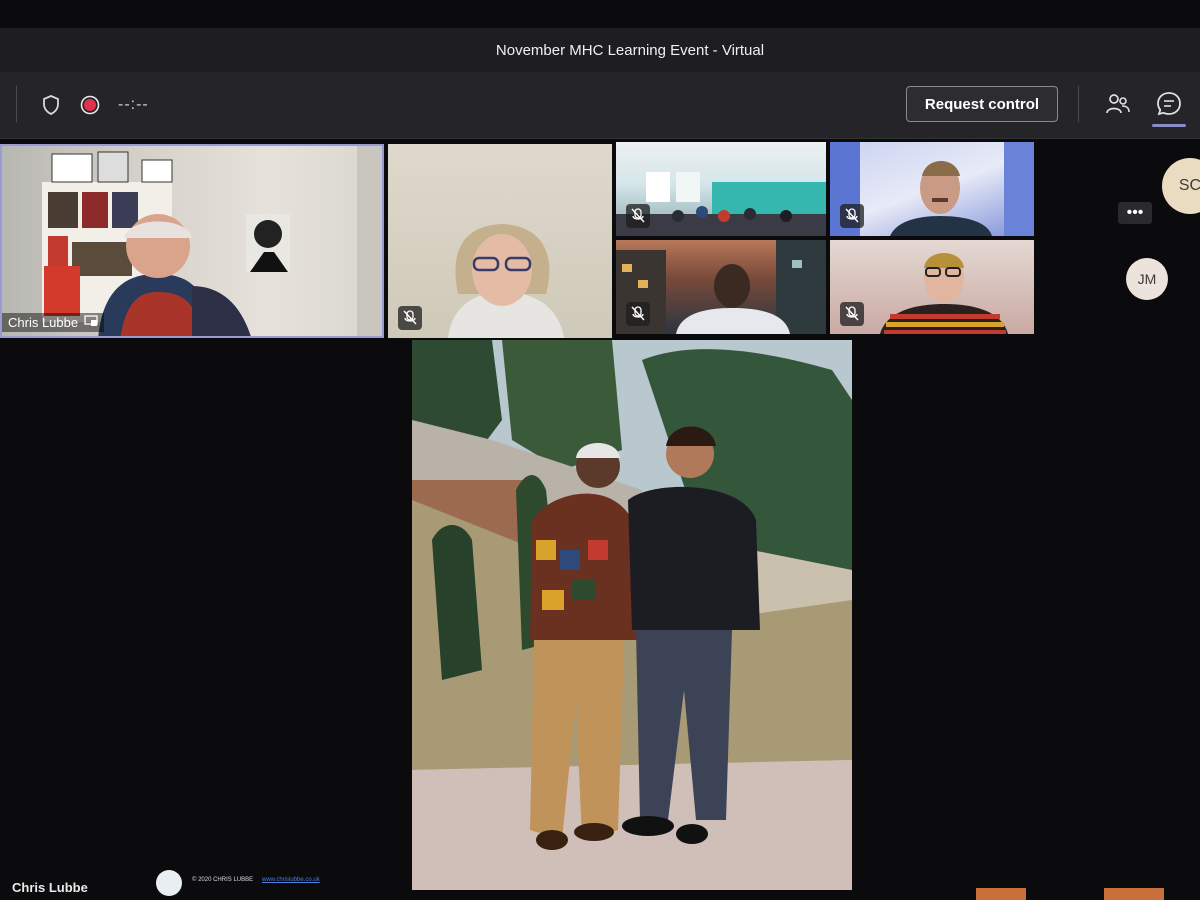 The width and height of the screenshot is (1200, 900). I want to click on record-icon, so click(90, 105).